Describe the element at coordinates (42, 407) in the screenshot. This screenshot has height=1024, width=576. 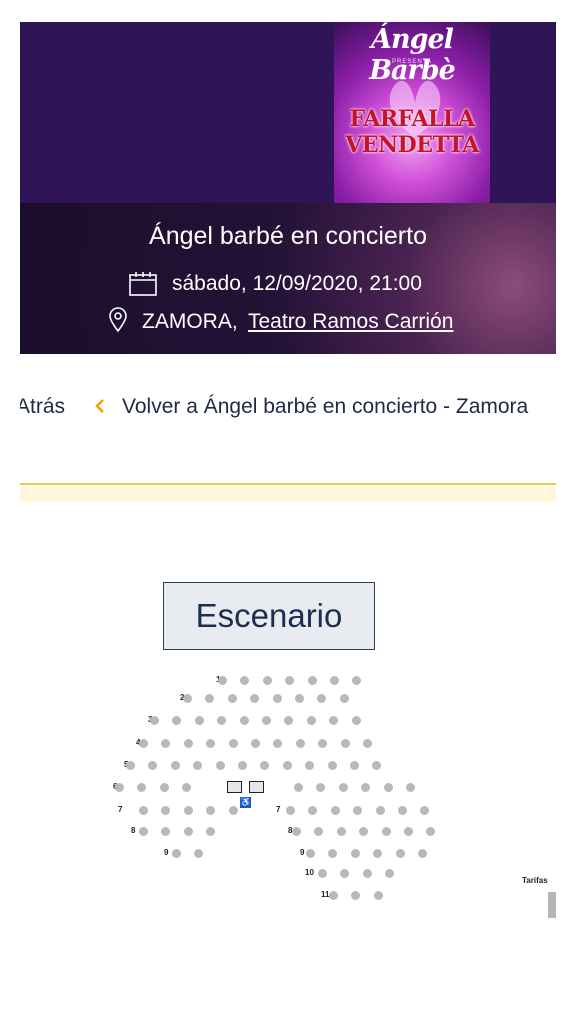
I see `back-link: Atrás` at that location.